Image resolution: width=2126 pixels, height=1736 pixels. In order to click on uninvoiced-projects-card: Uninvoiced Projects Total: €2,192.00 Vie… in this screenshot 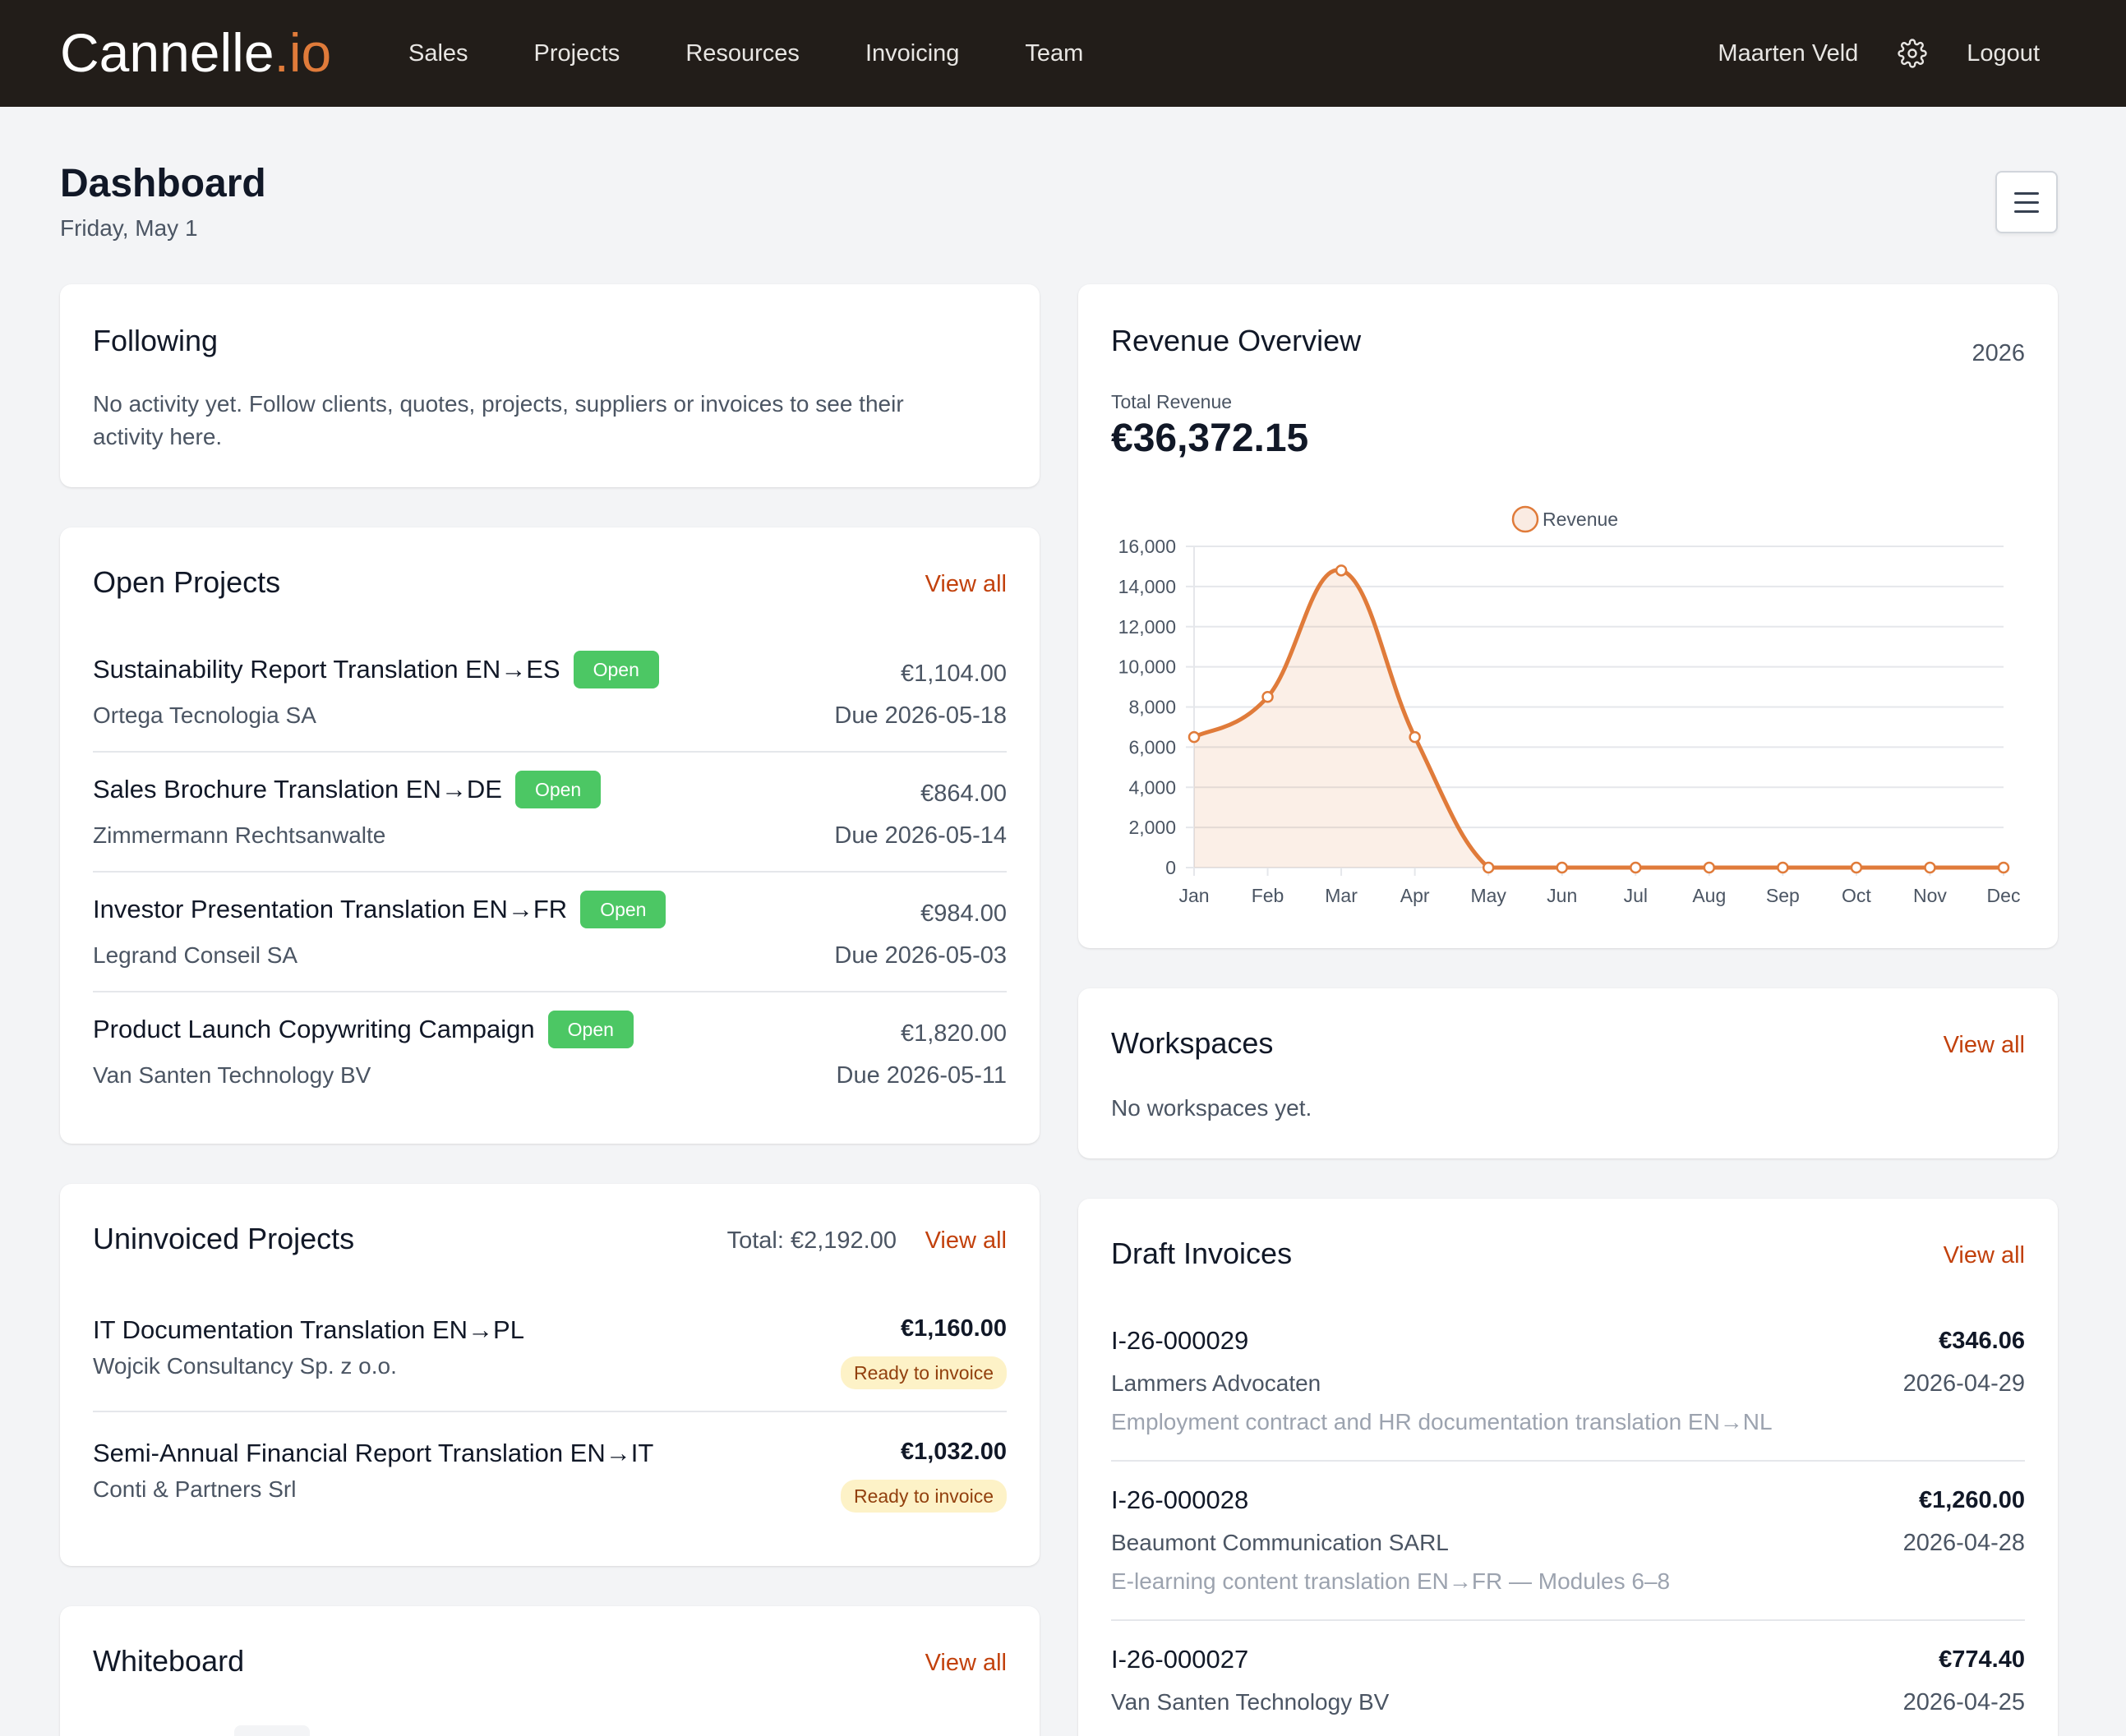, I will do `click(550, 1375)`.